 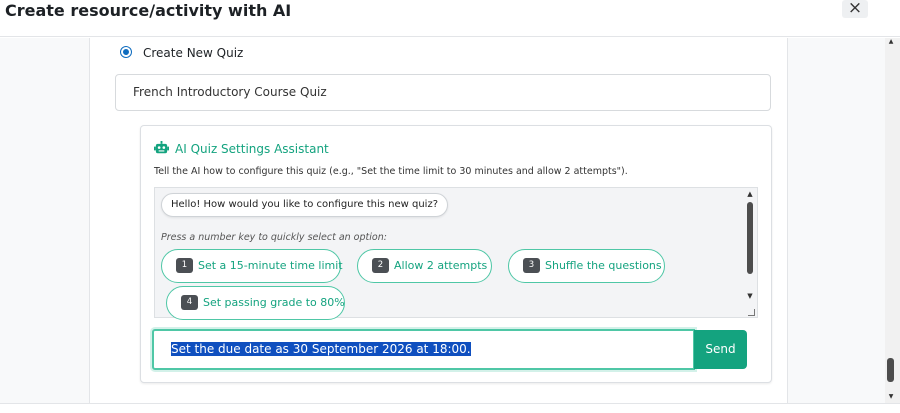 What do you see at coordinates (750, 296) in the screenshot?
I see `chat-scroll-down-icon: ▼` at bounding box center [750, 296].